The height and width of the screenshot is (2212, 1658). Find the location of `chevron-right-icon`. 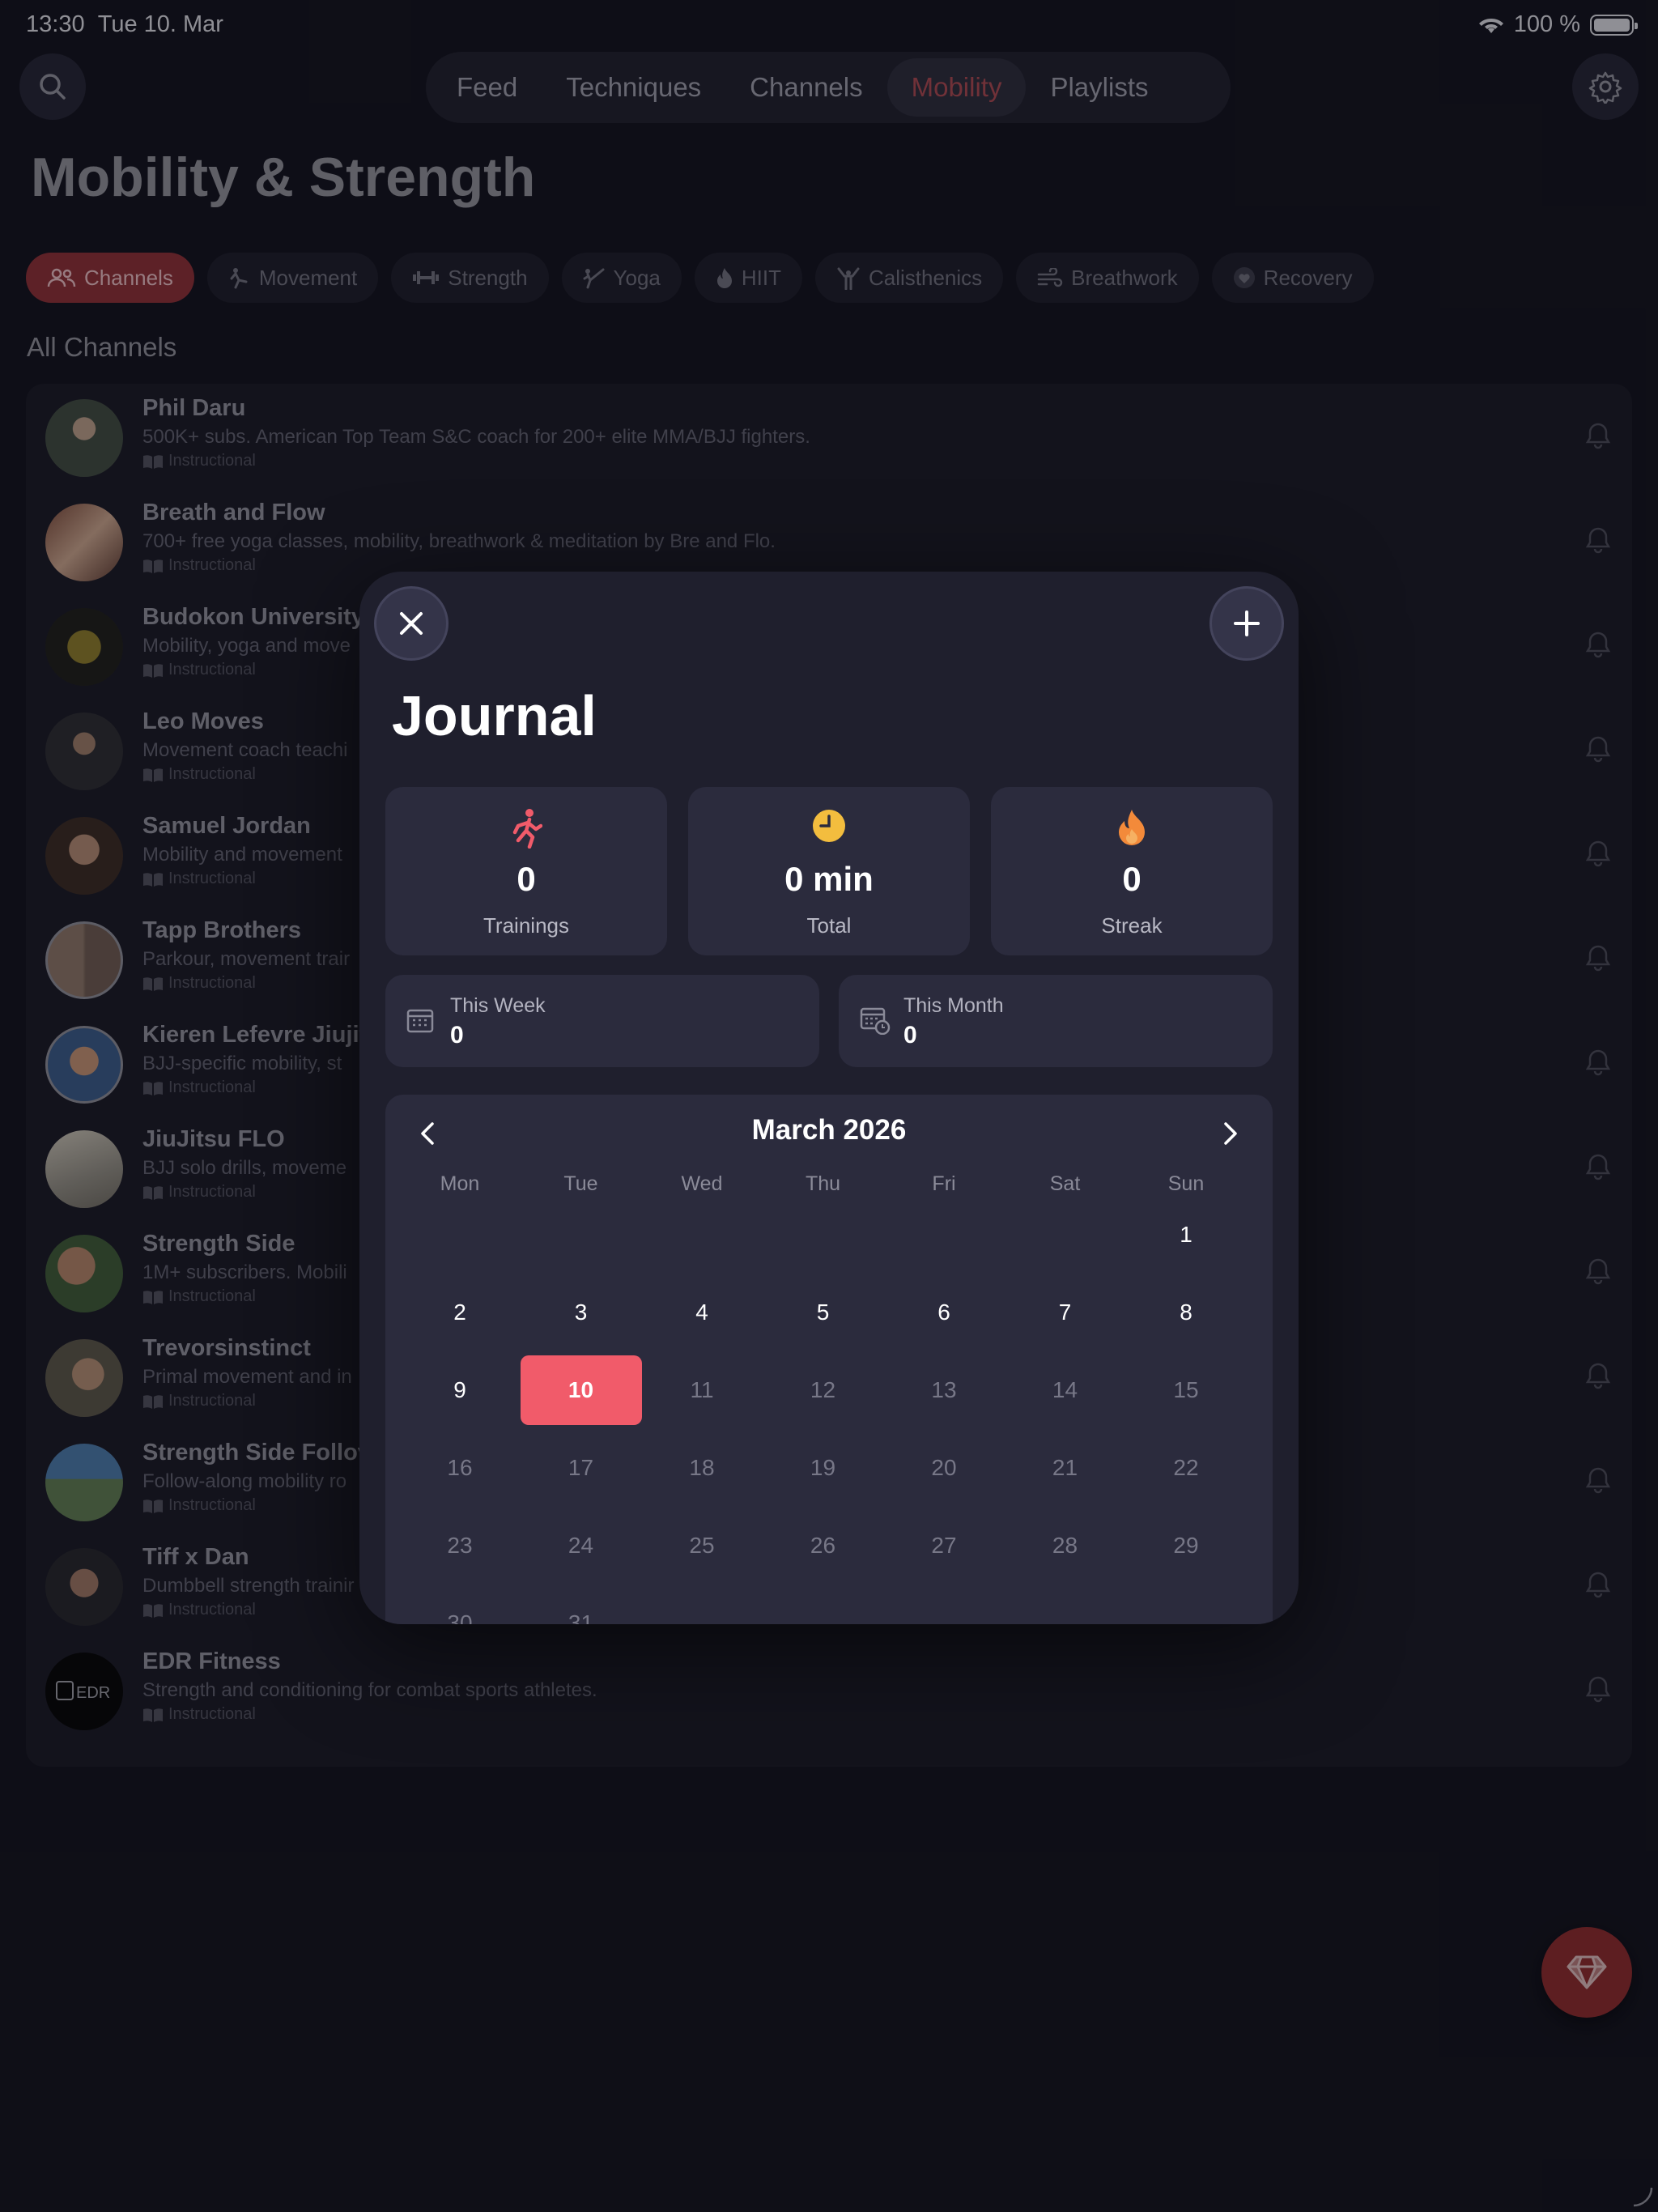

chevron-right-icon is located at coordinates (1230, 1134).